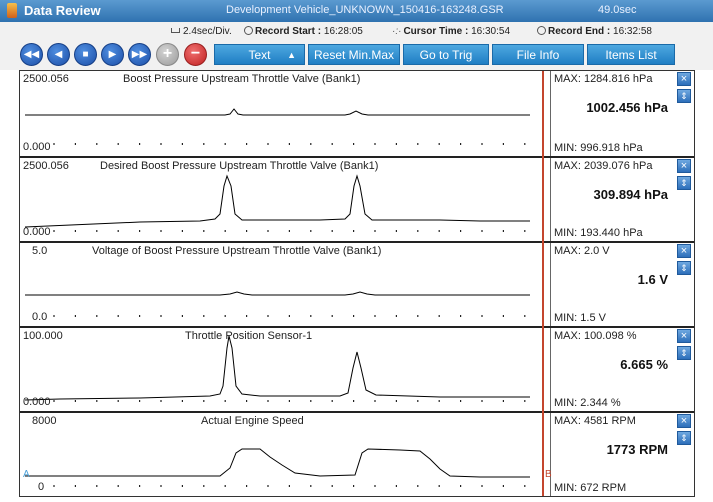 The height and width of the screenshot is (502, 713). I want to click on record-end: Record End : 16:32:58, so click(594, 31).